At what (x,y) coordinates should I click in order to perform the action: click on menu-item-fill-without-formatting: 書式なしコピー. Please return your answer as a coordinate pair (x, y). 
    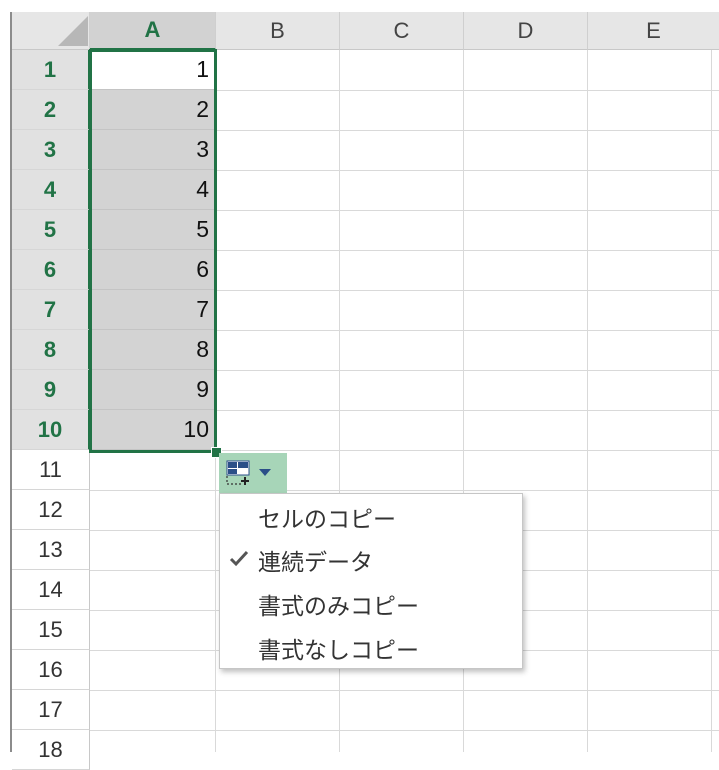
    Looking at the image, I should click on (371, 648).